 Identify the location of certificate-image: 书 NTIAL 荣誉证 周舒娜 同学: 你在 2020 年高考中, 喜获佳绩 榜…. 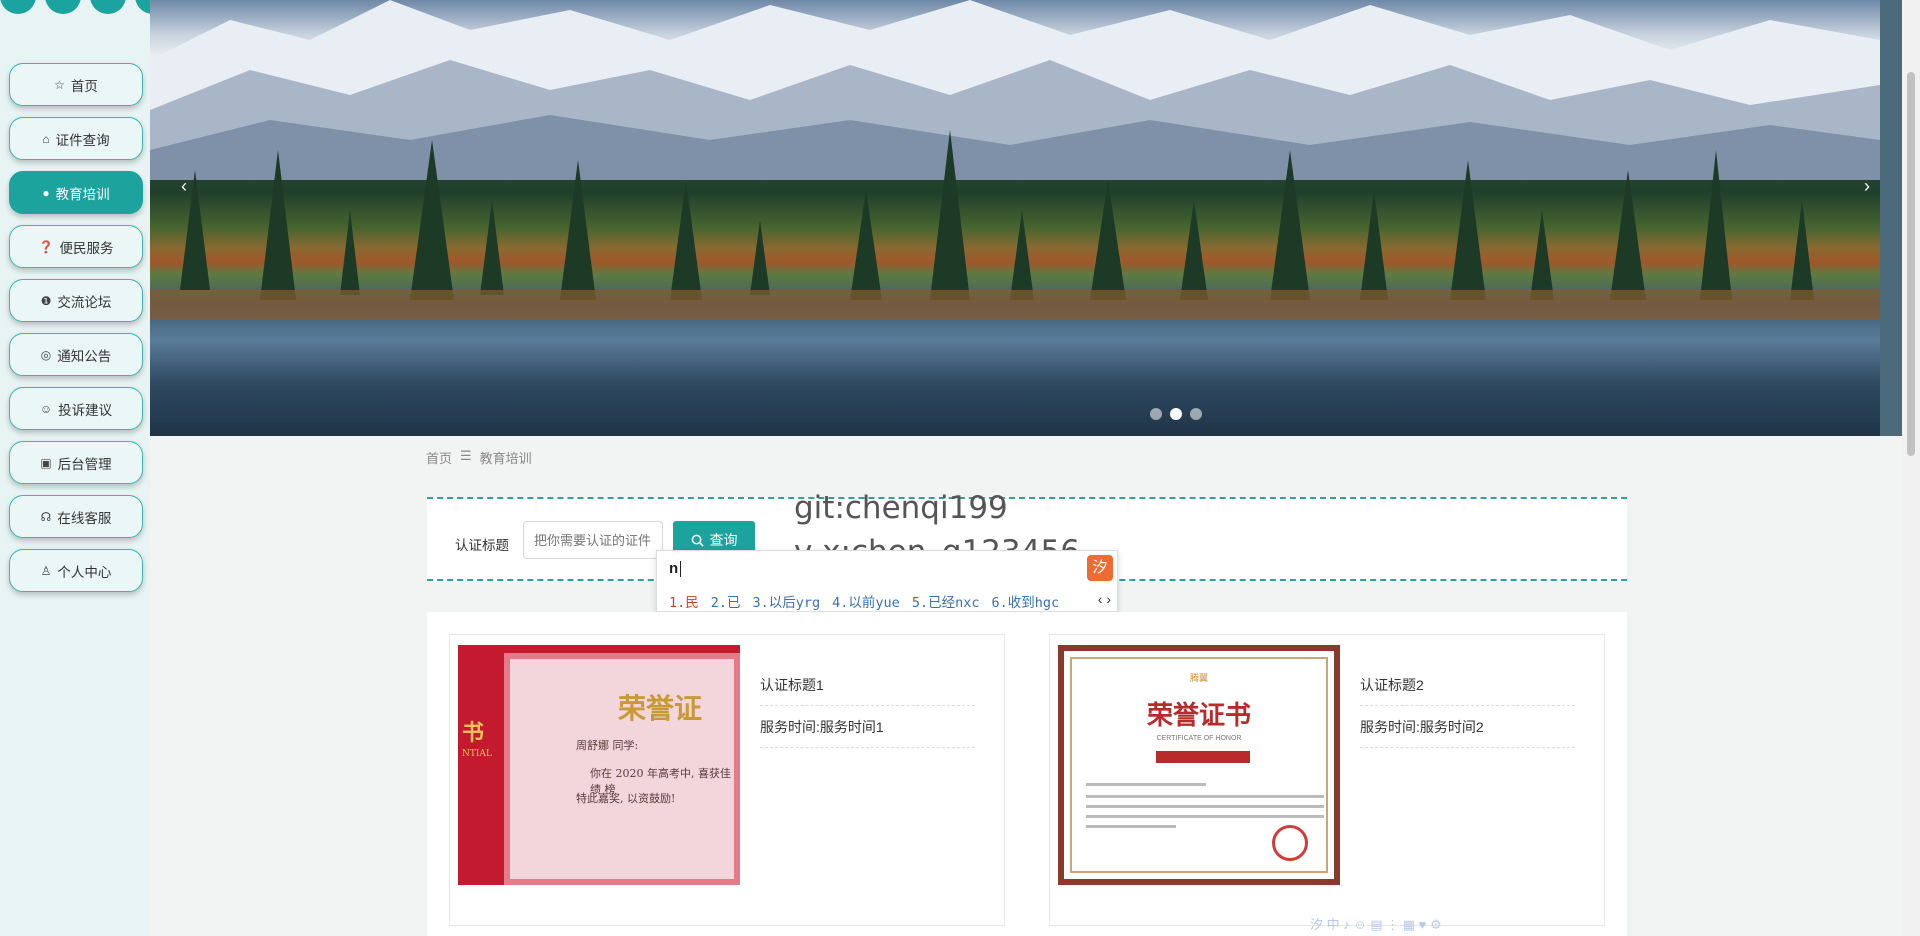
(599, 765).